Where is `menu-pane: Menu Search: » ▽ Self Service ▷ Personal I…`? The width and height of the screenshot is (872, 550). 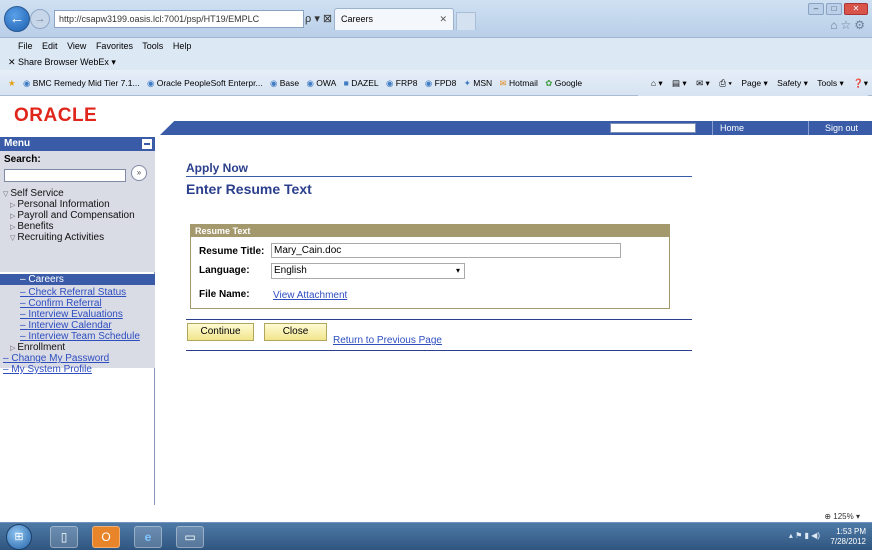
menu-pane: Menu Search: » ▽ Self Service ▷ Personal I… is located at coordinates (77, 321).